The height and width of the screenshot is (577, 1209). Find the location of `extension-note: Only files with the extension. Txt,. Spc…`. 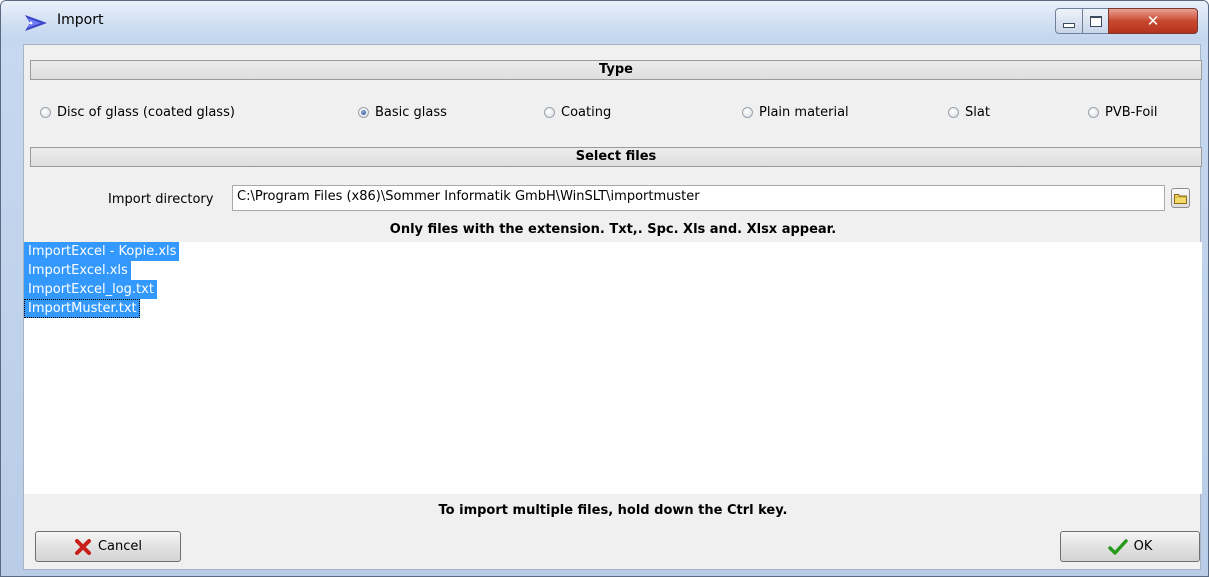

extension-note: Only files with the extension. Txt,. Spc… is located at coordinates (613, 229).